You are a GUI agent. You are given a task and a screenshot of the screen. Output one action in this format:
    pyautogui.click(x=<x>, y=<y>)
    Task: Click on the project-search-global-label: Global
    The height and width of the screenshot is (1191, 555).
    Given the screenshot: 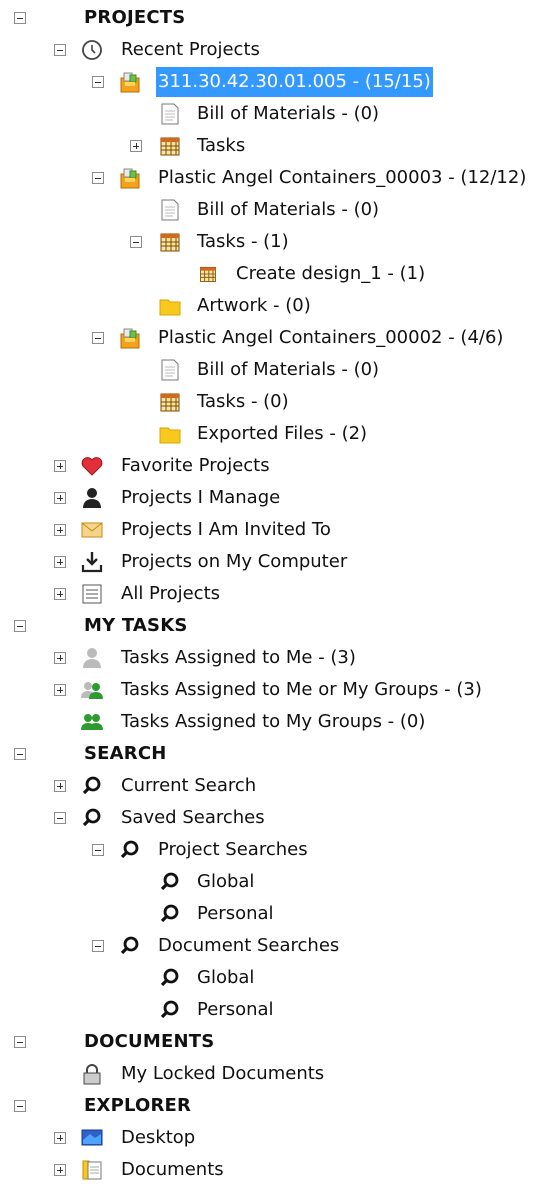 What is the action you would take?
    pyautogui.click(x=226, y=881)
    